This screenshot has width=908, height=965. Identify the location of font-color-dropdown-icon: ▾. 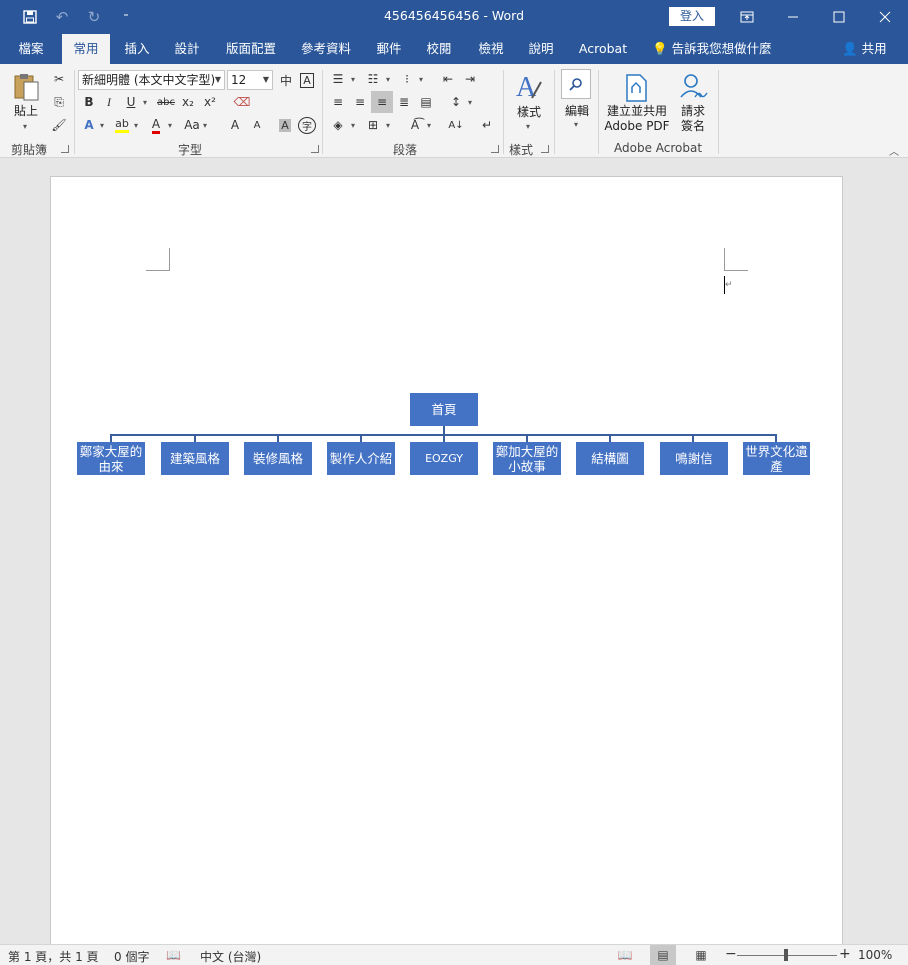
(170, 125).